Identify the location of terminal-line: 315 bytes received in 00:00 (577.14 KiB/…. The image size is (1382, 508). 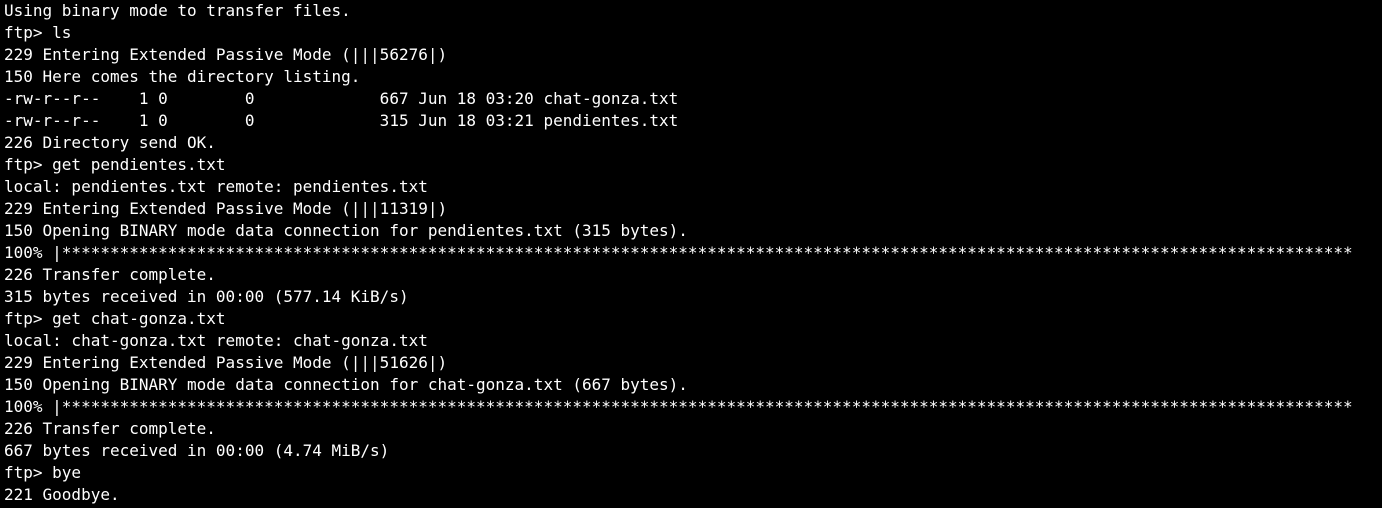
(206, 296).